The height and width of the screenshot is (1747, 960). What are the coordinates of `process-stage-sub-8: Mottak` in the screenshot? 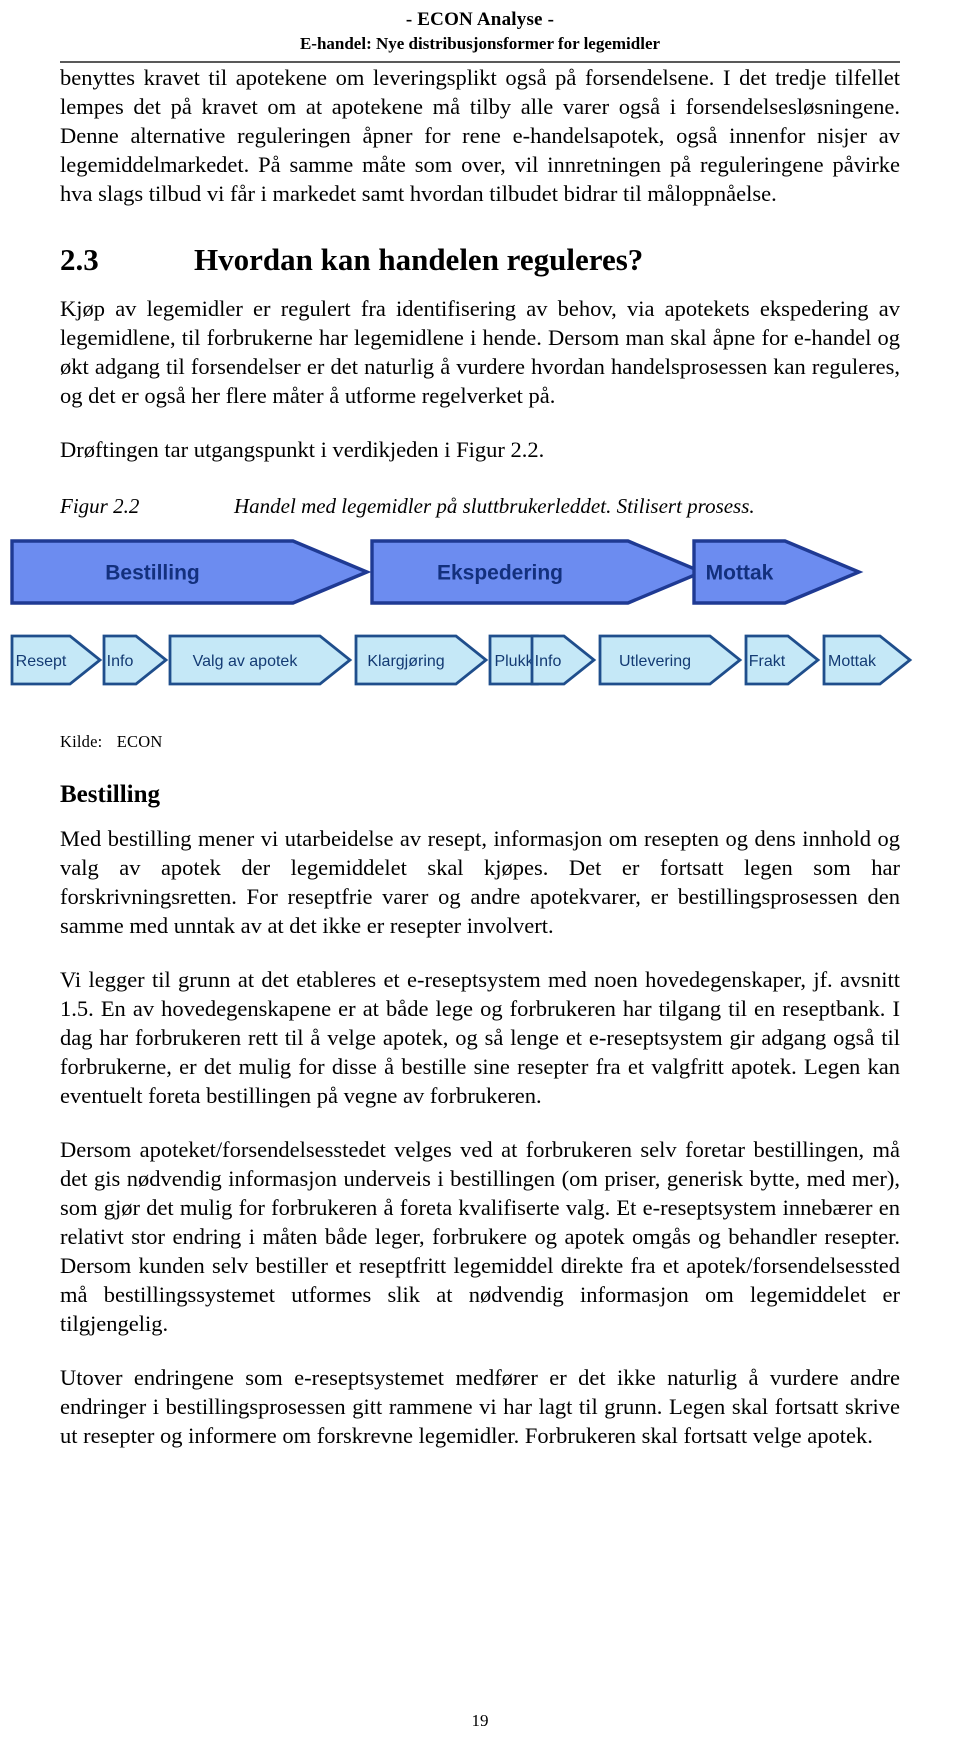 It's located at (867, 660).